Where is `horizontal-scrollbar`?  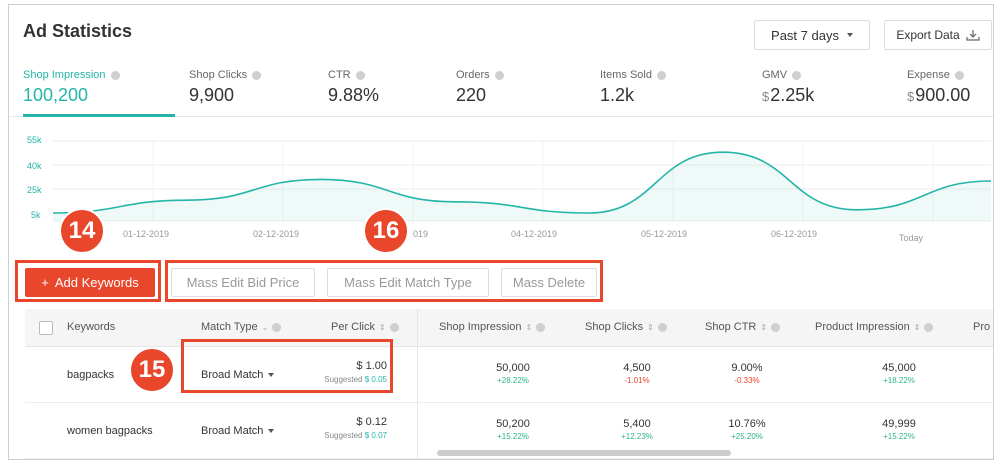 horizontal-scrollbar is located at coordinates (584, 453).